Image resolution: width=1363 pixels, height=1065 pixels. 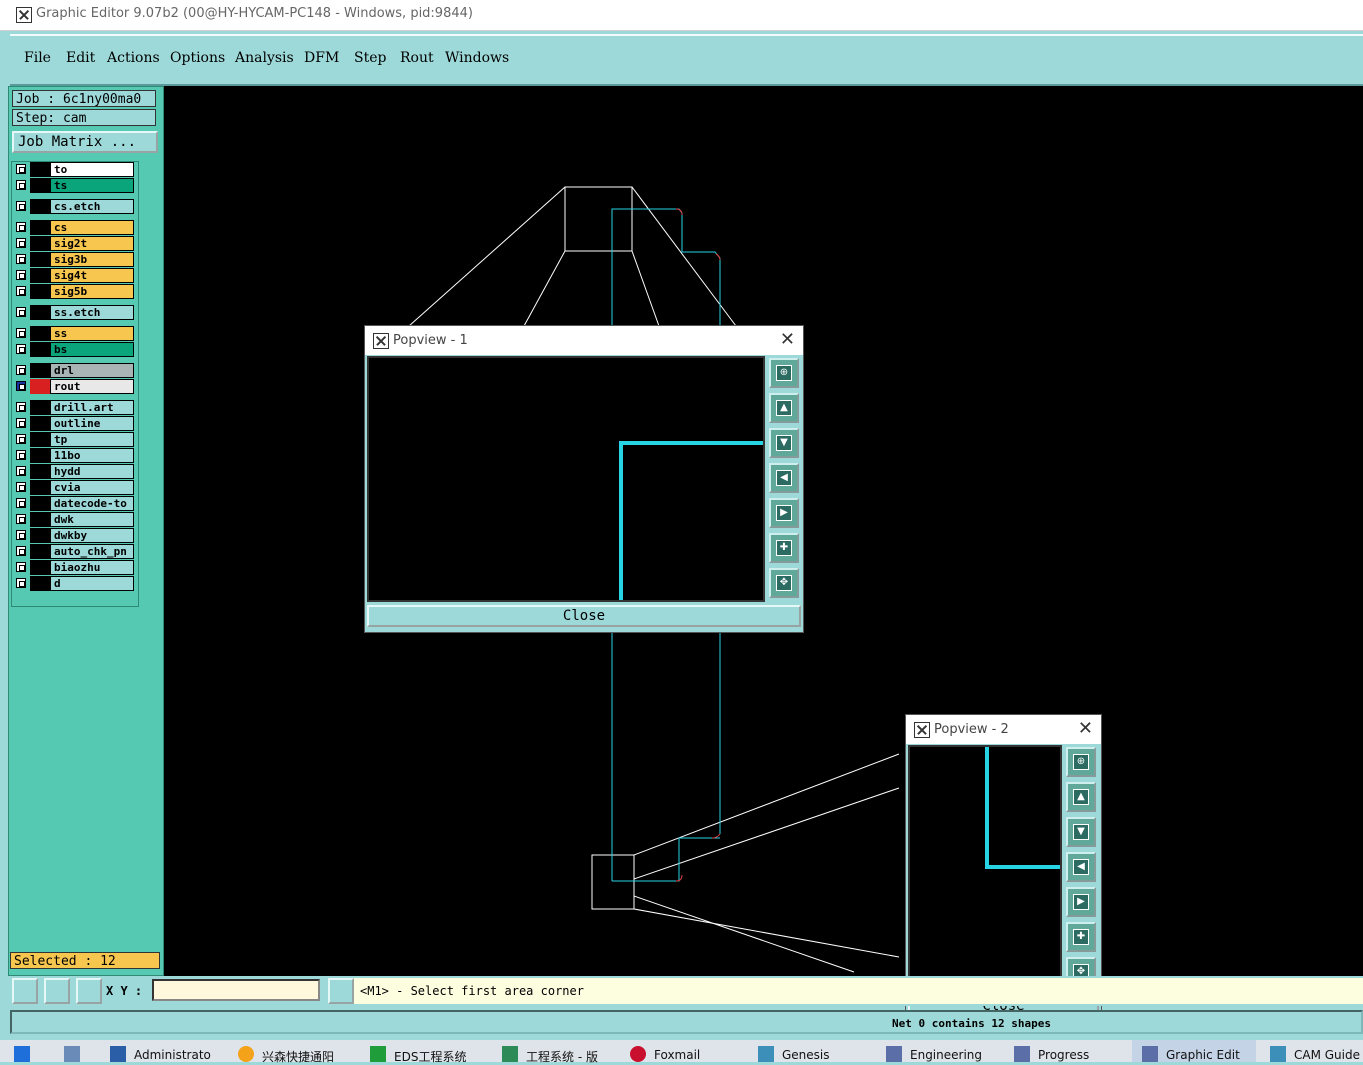 I want to click on layer-row: ss.etch, so click(x=75, y=312).